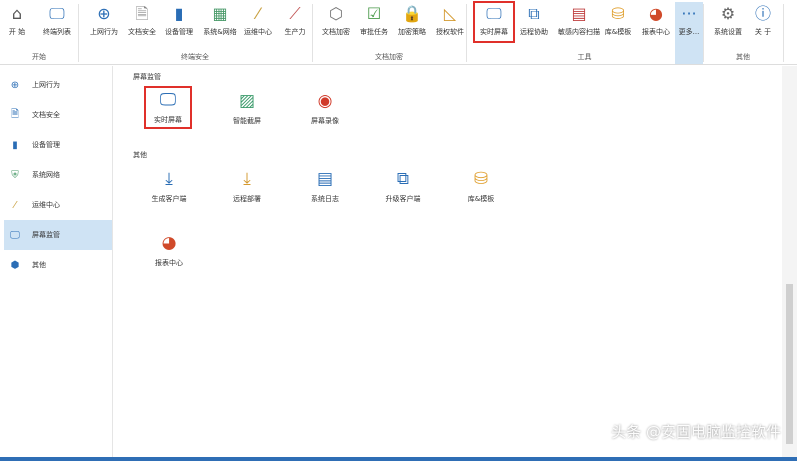 The width and height of the screenshot is (797, 461). What do you see at coordinates (57, 13) in the screenshot?
I see `monitors-icon: 🖵` at bounding box center [57, 13].